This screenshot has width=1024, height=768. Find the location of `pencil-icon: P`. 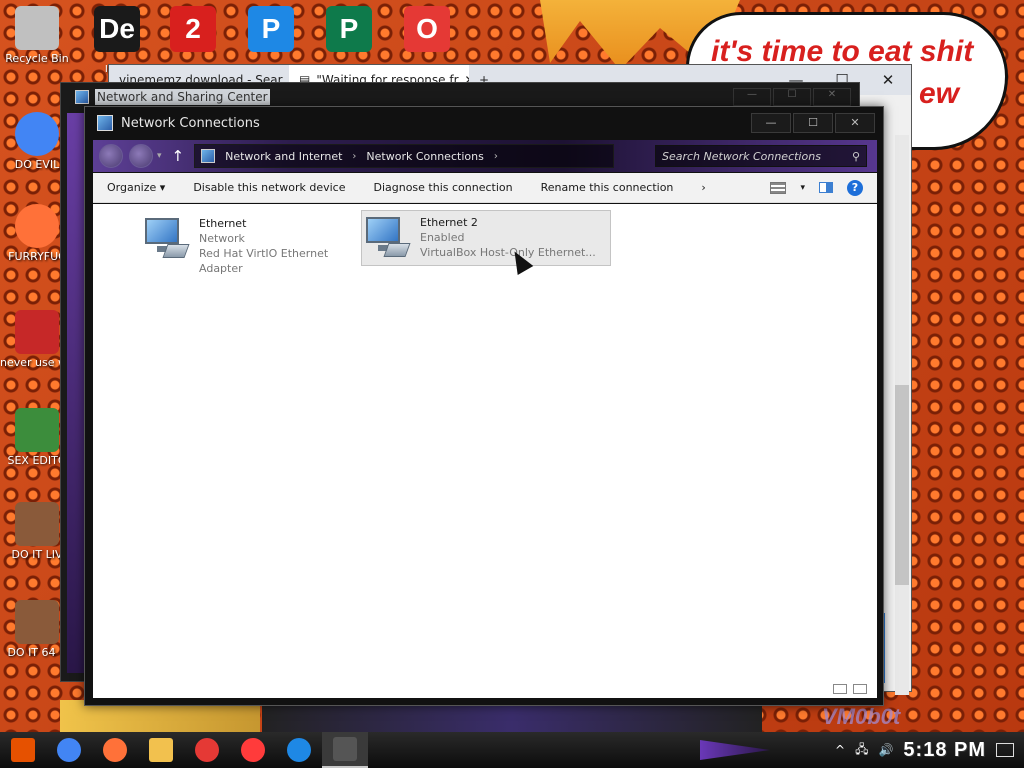

pencil-icon: P is located at coordinates (271, 29).